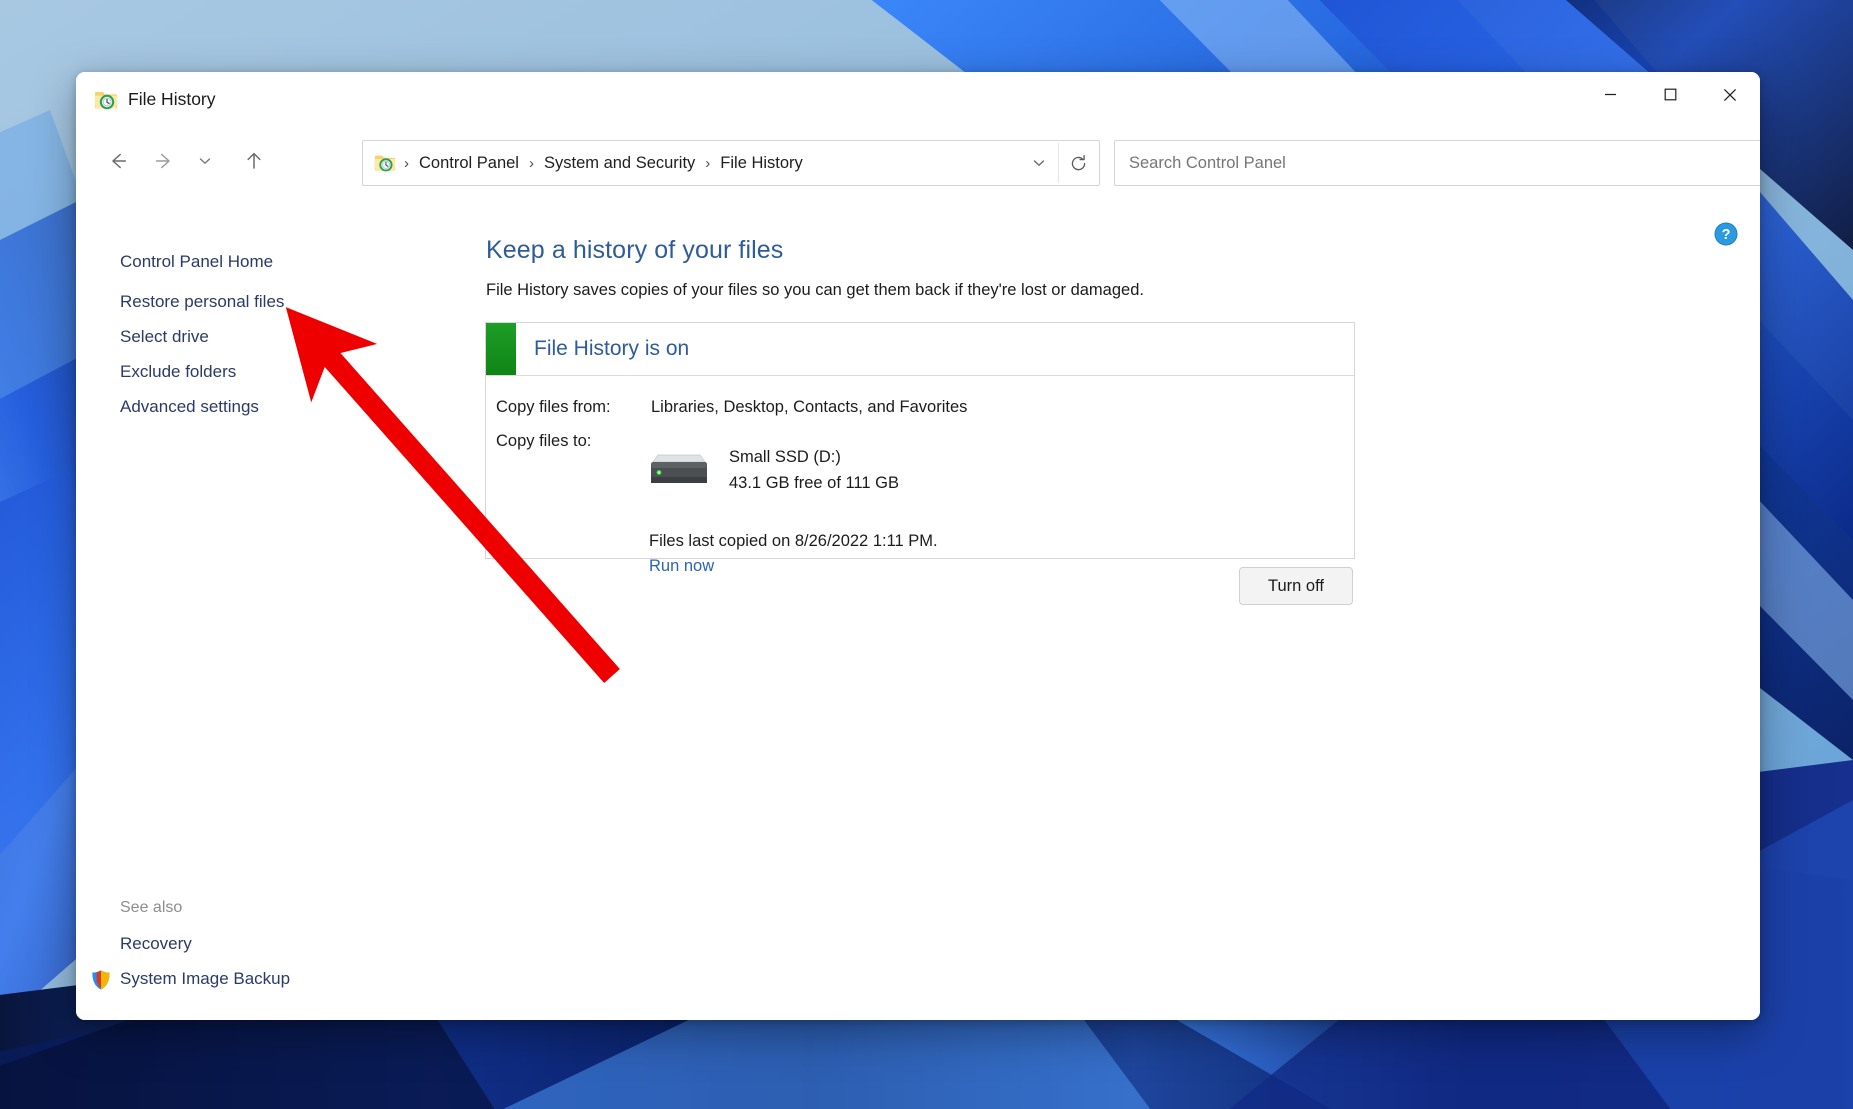 This screenshot has height=1109, width=1853. I want to click on sidebar-item-recovery: Recovery, so click(156, 944).